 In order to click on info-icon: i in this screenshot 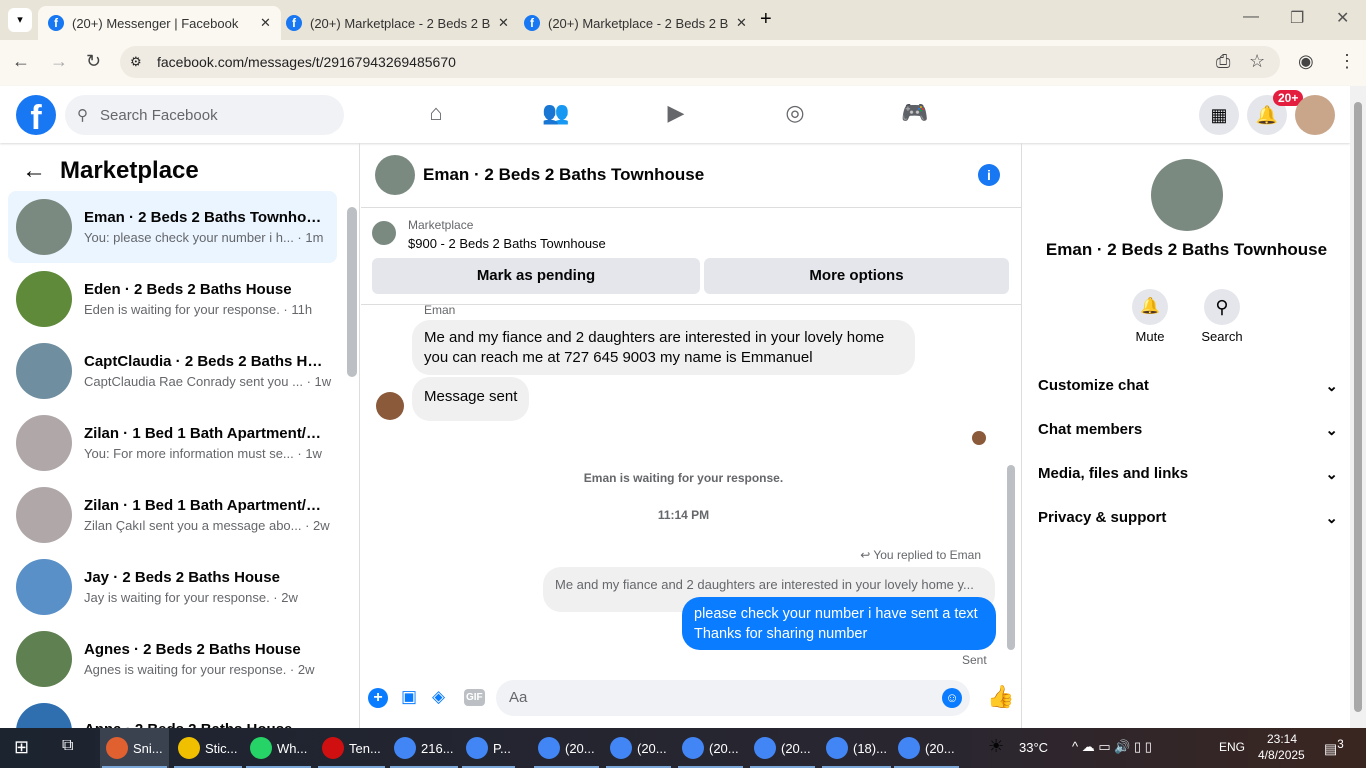, I will do `click(989, 175)`.